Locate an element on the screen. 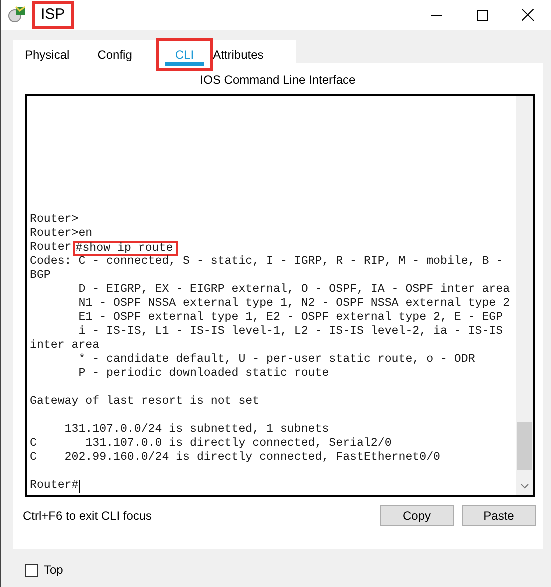 The width and height of the screenshot is (551, 587). terminal-line: 131.107.0.0/24 is subnetted, 1 subnets is located at coordinates (197, 430).